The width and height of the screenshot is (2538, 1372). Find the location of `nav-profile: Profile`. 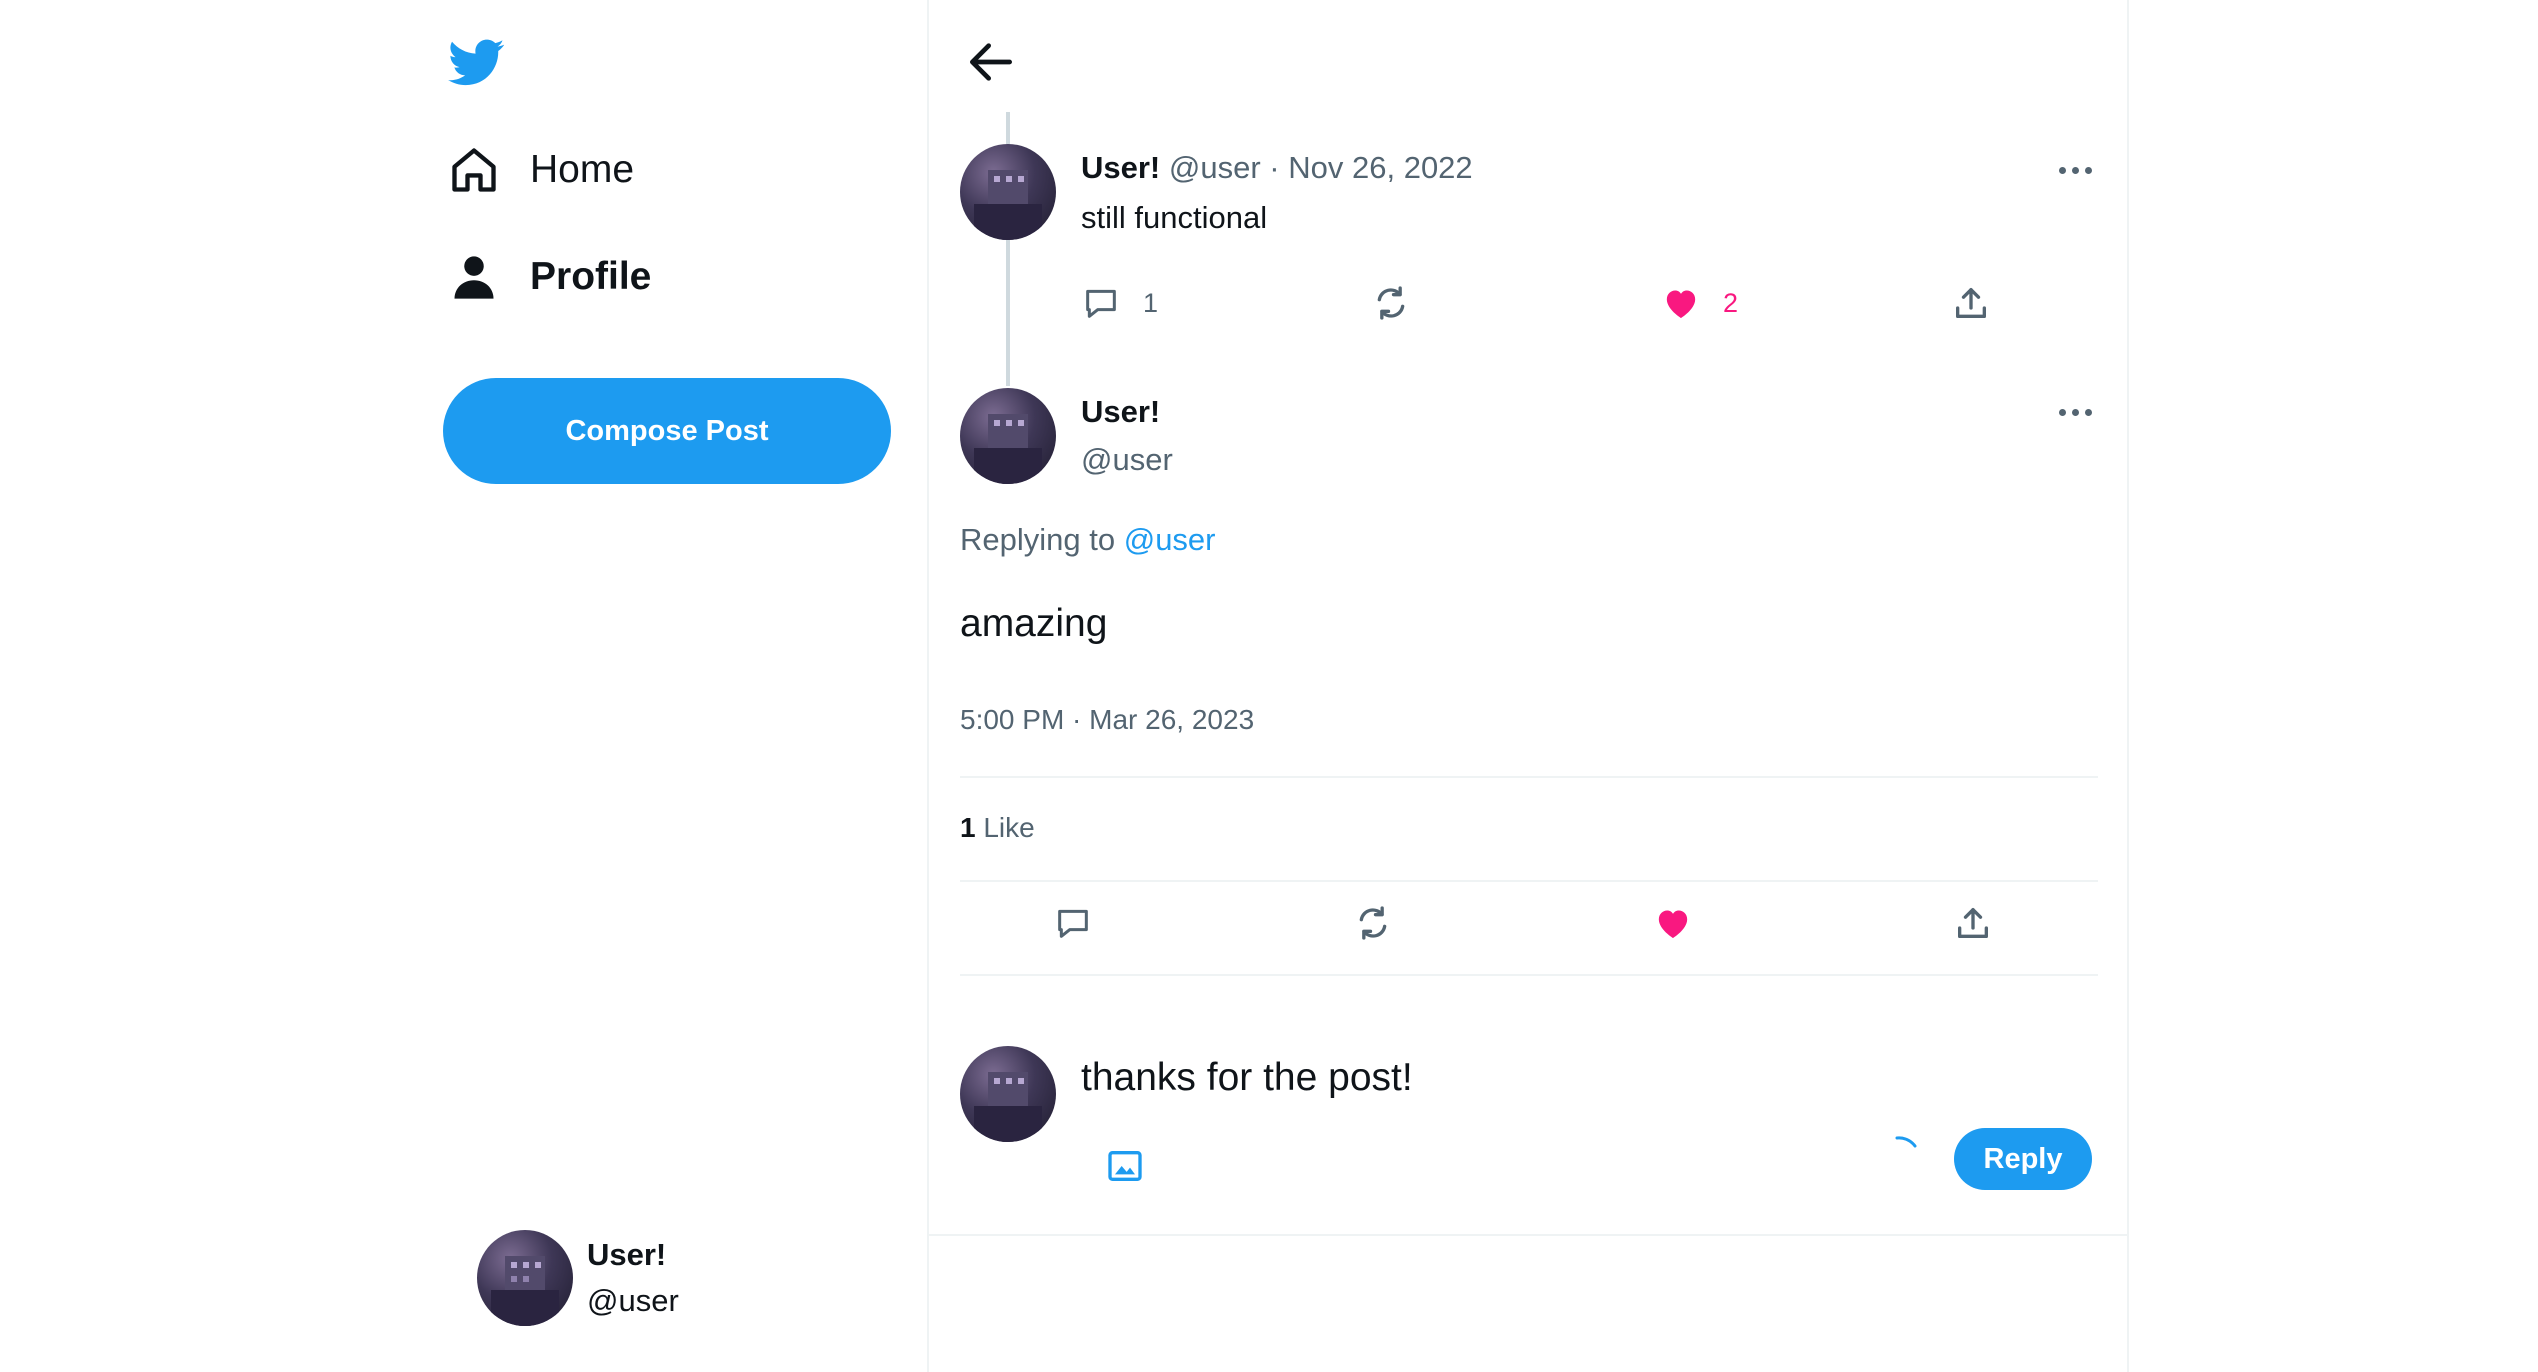

nav-profile: Profile is located at coordinates (548, 277).